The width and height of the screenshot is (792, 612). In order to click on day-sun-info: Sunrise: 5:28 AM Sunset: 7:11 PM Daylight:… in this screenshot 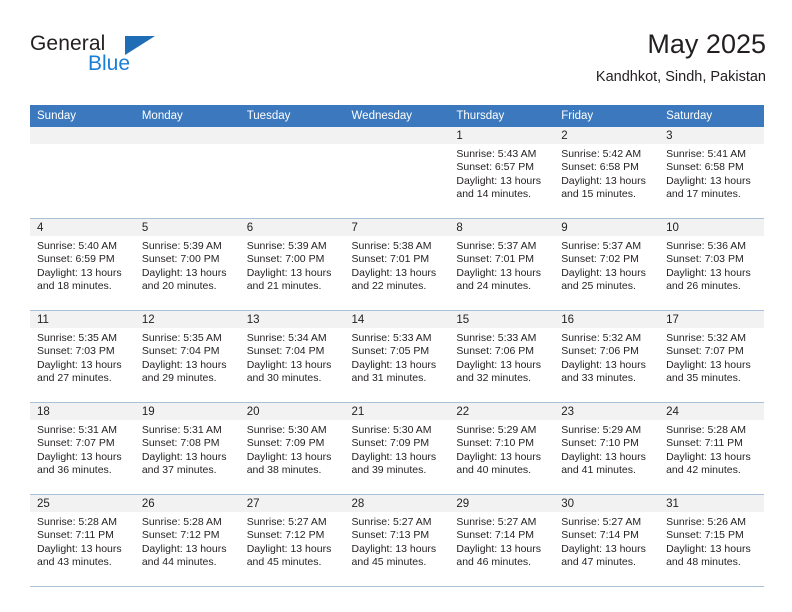, I will do `click(711, 449)`.